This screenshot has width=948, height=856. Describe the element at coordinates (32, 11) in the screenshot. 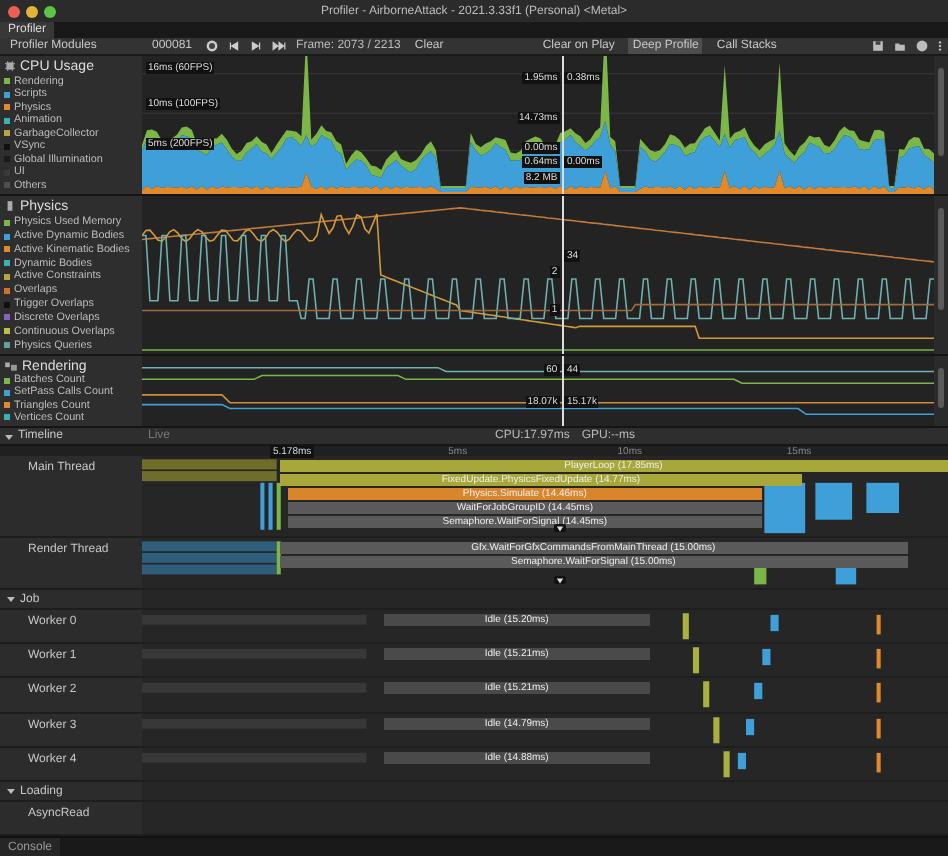

I see `minimize-button` at that location.